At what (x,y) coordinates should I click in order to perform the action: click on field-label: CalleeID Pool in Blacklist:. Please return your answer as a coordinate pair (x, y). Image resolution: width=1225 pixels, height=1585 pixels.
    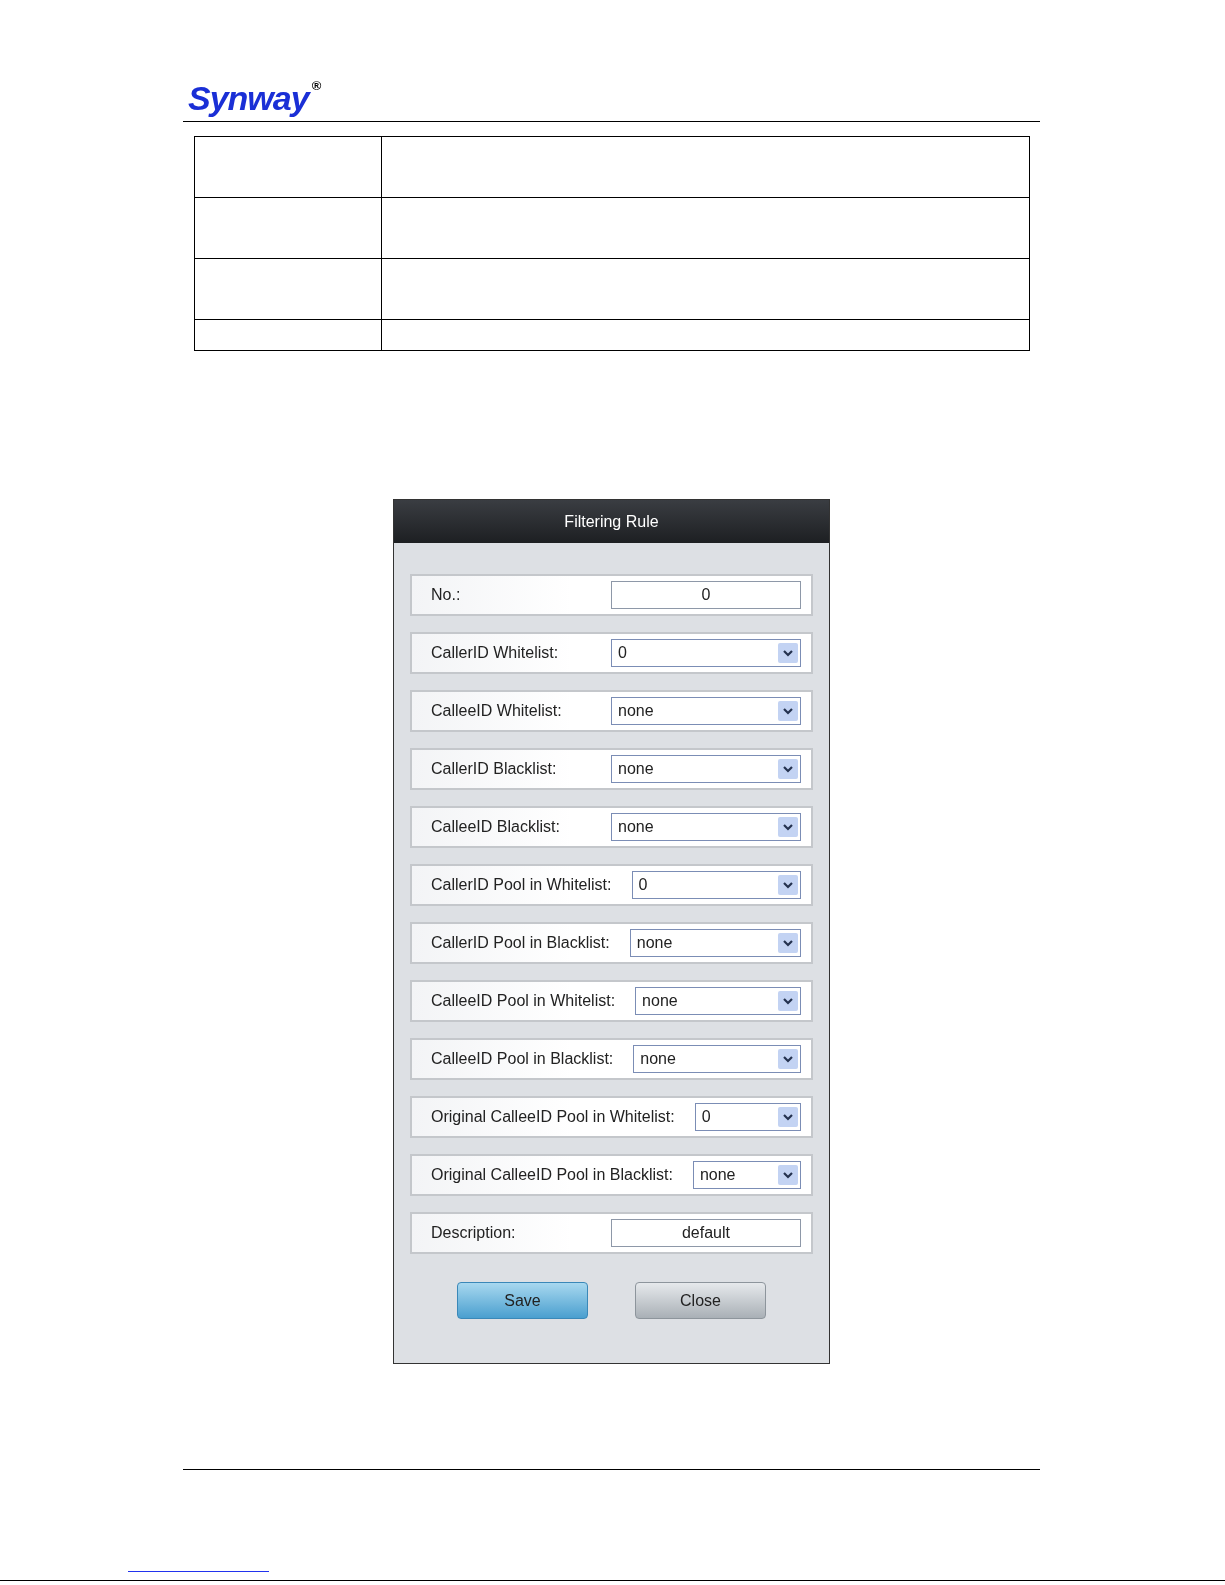
    Looking at the image, I should click on (522, 1059).